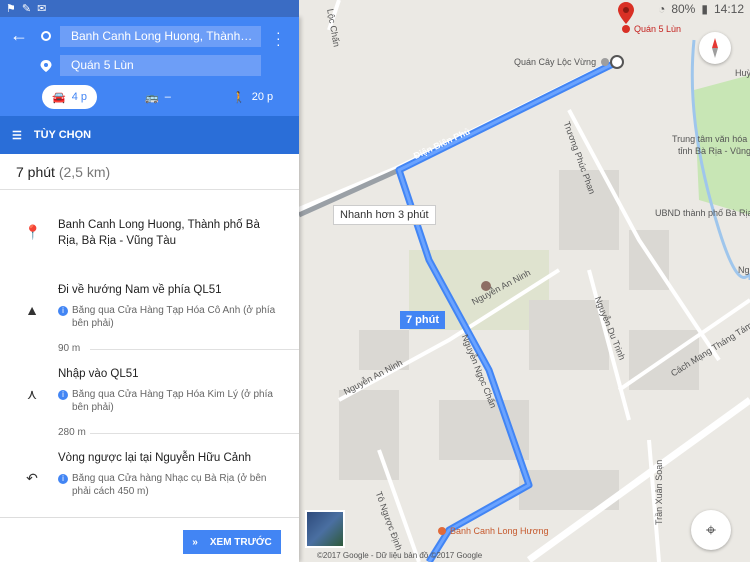 This screenshot has height=562, width=750. I want to click on notification-icon: ⚑, so click(11, 9).